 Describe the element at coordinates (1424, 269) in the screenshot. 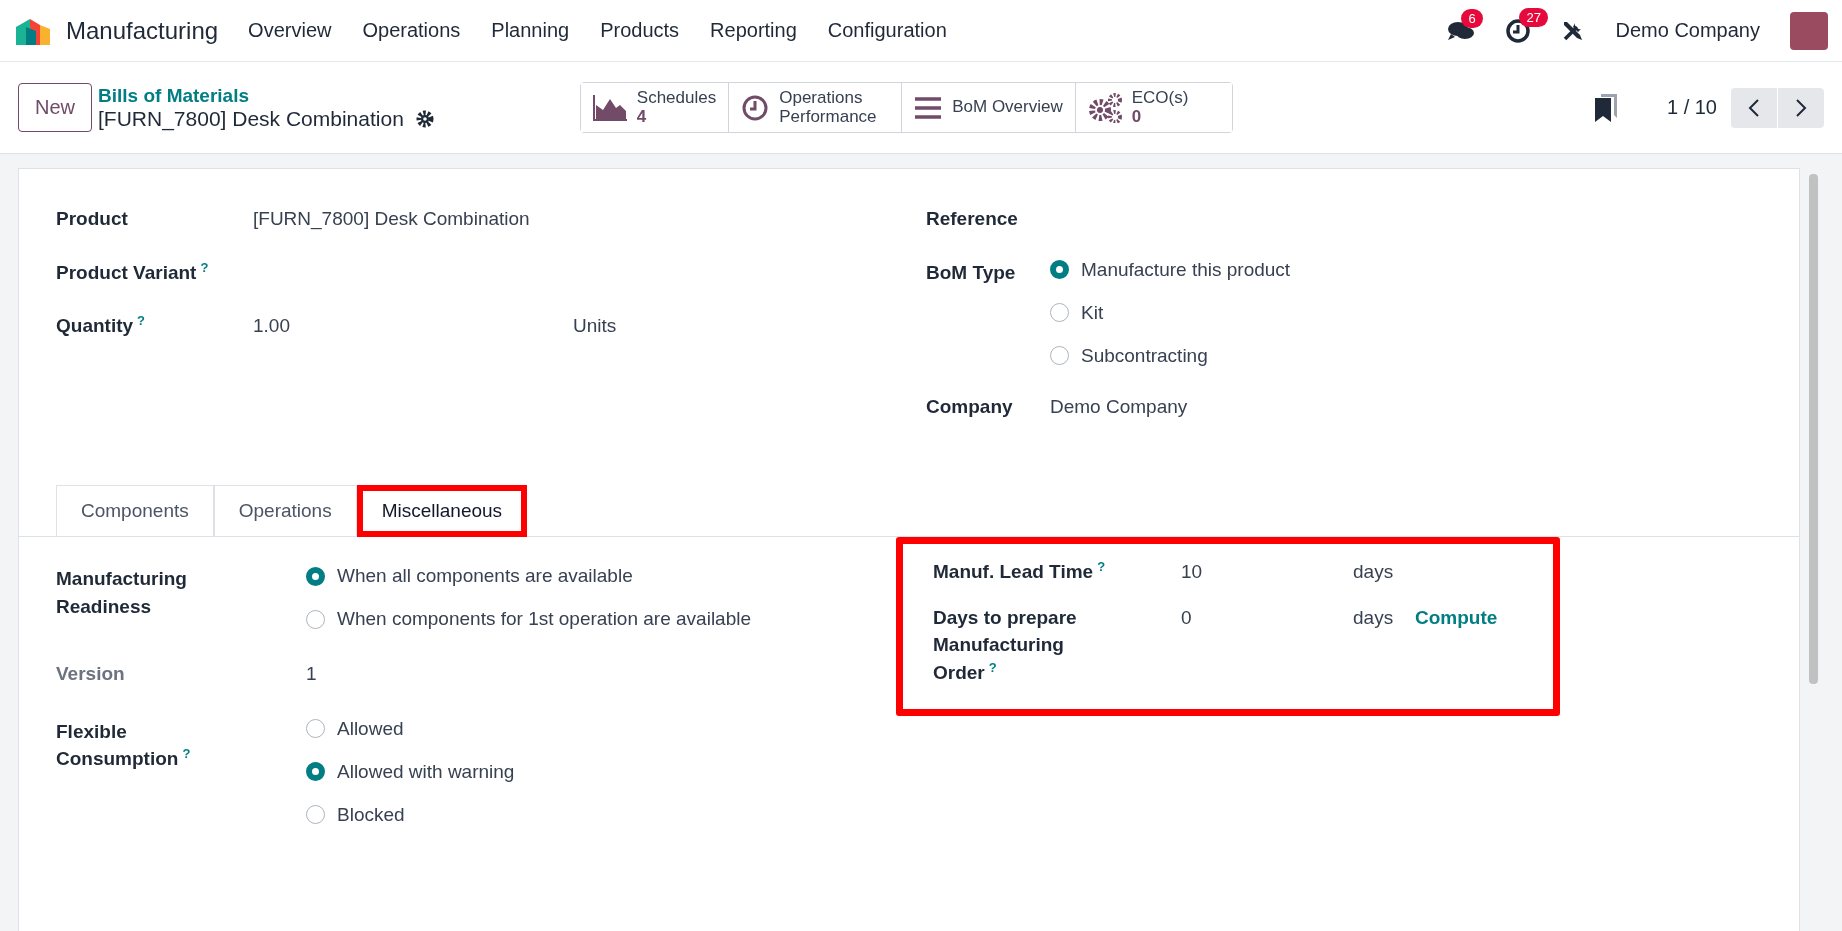

I see `radio-option: Manufacture this product` at that location.